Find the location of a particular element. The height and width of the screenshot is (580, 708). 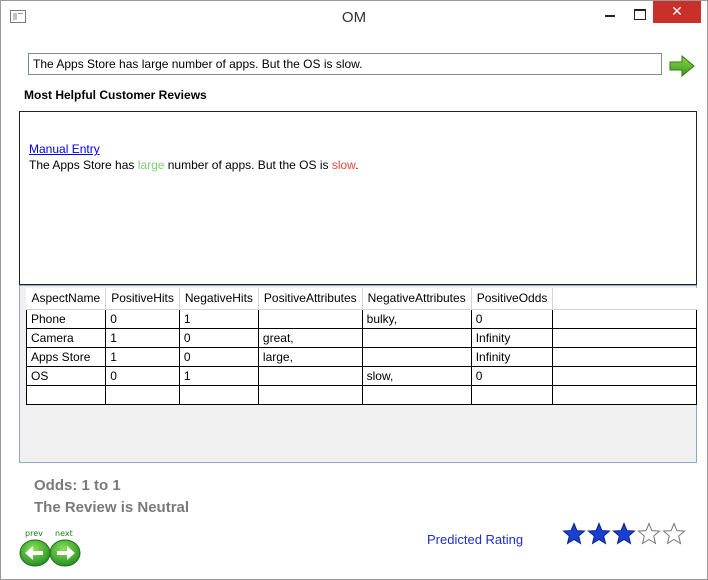

go-button is located at coordinates (682, 66).